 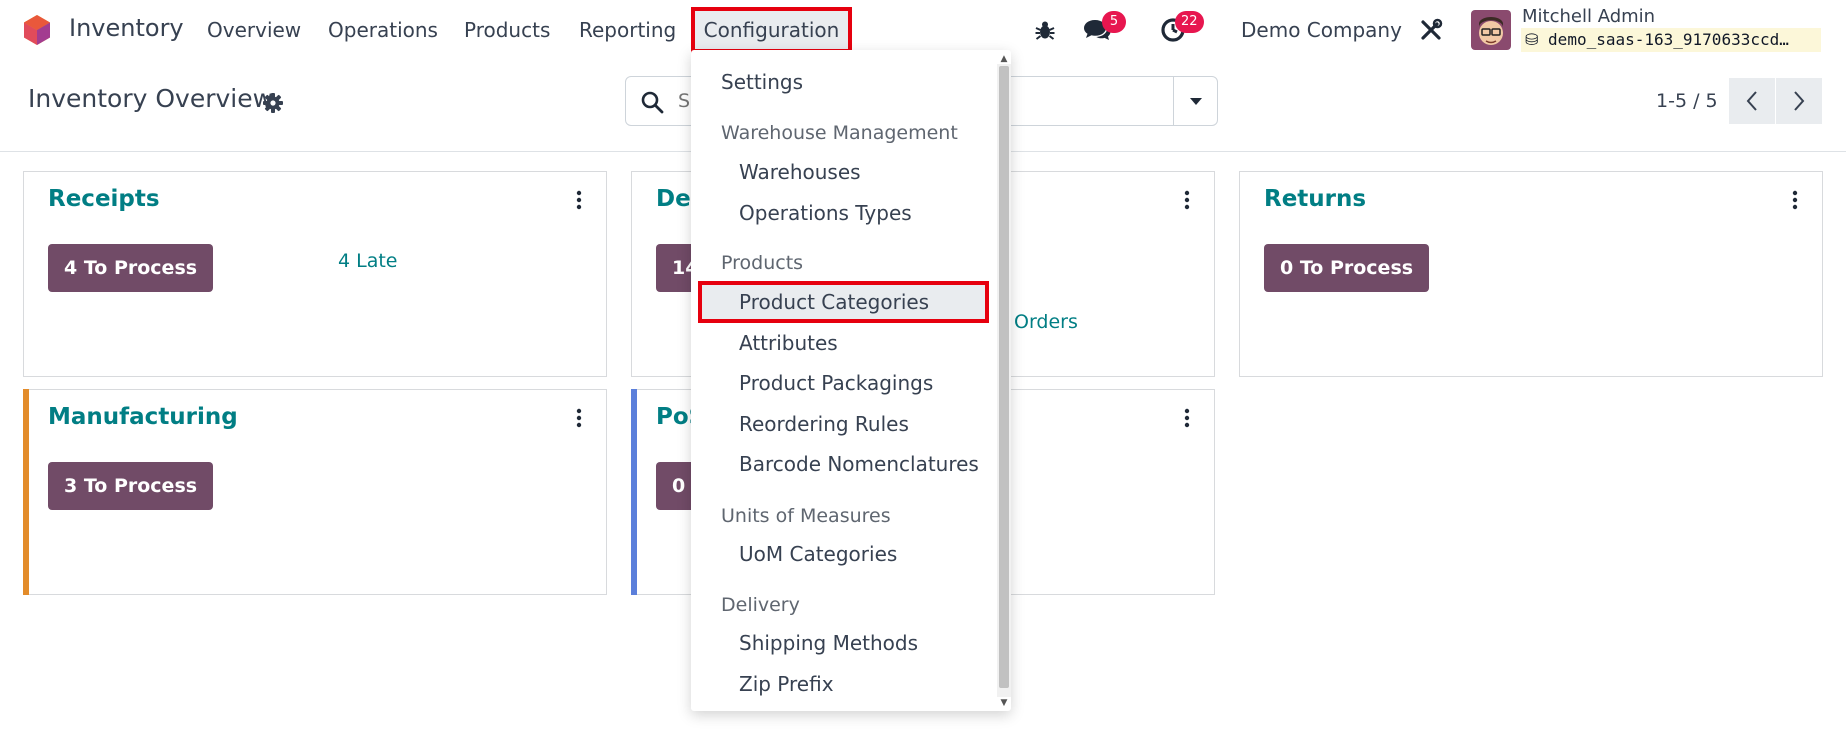 What do you see at coordinates (315, 492) in the screenshot?
I see `card-manufacturing: Manufacturing 3 To Process` at bounding box center [315, 492].